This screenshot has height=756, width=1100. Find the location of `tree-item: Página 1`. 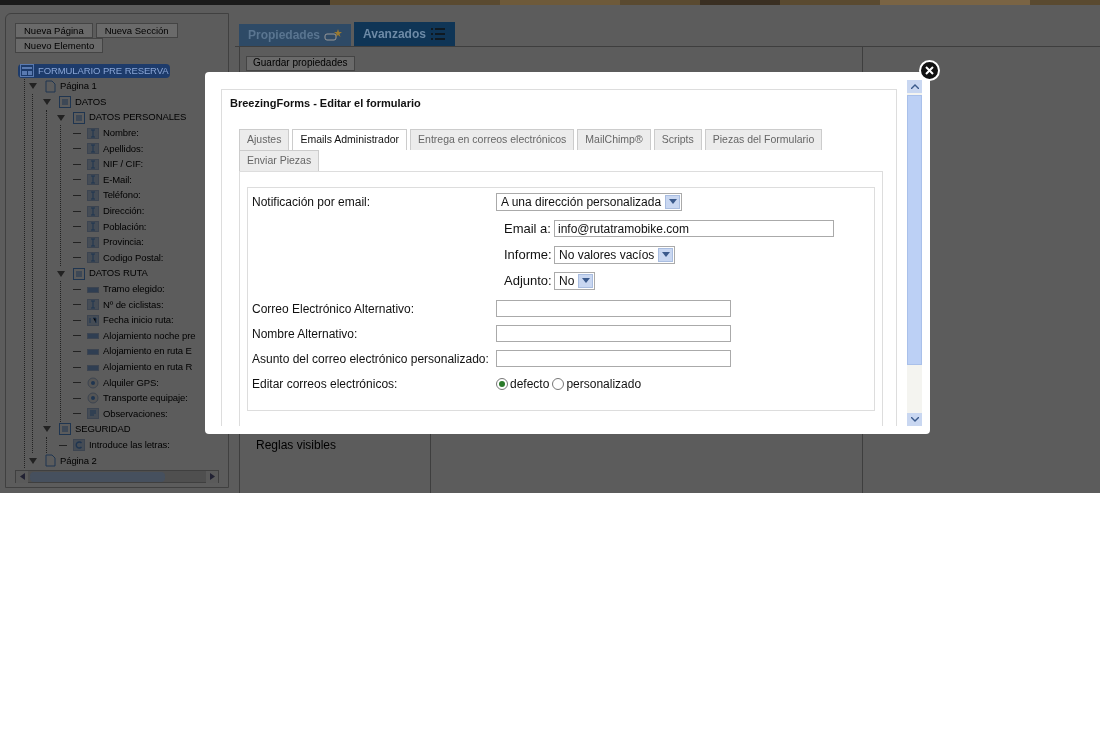

tree-item: Página 1 is located at coordinates (71, 86).